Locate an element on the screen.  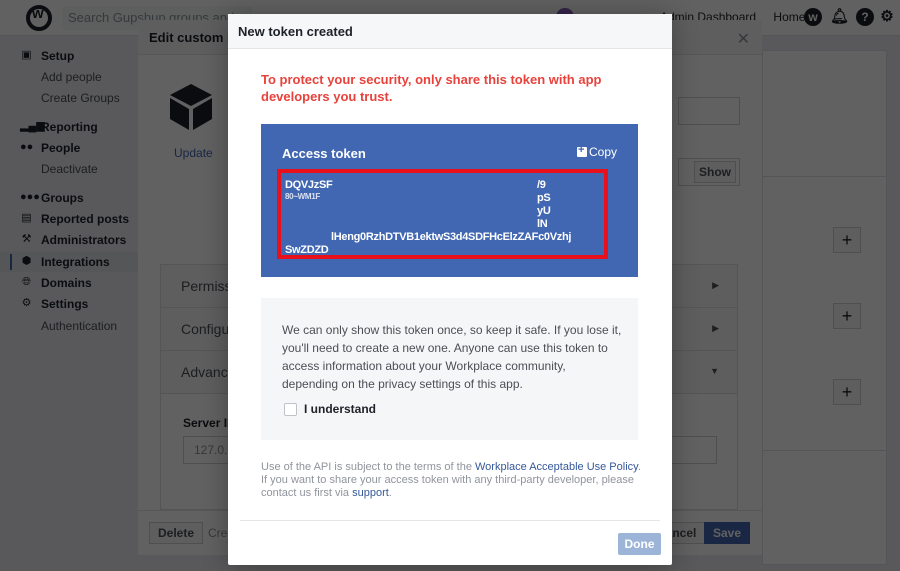
dialog-footer-divider is located at coordinates (450, 520).